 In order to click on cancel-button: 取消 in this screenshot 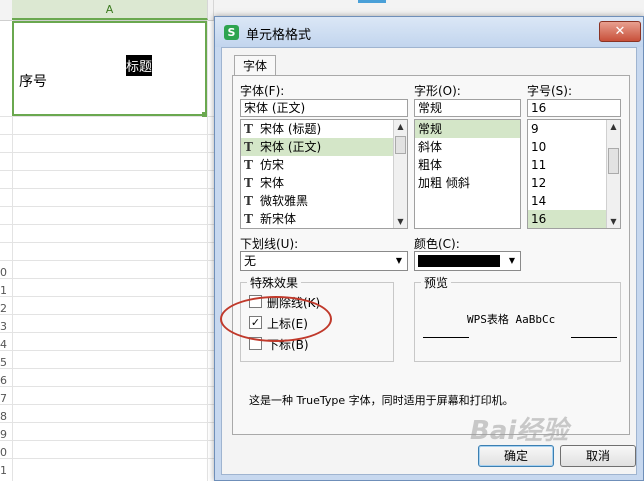, I will do `click(598, 456)`.